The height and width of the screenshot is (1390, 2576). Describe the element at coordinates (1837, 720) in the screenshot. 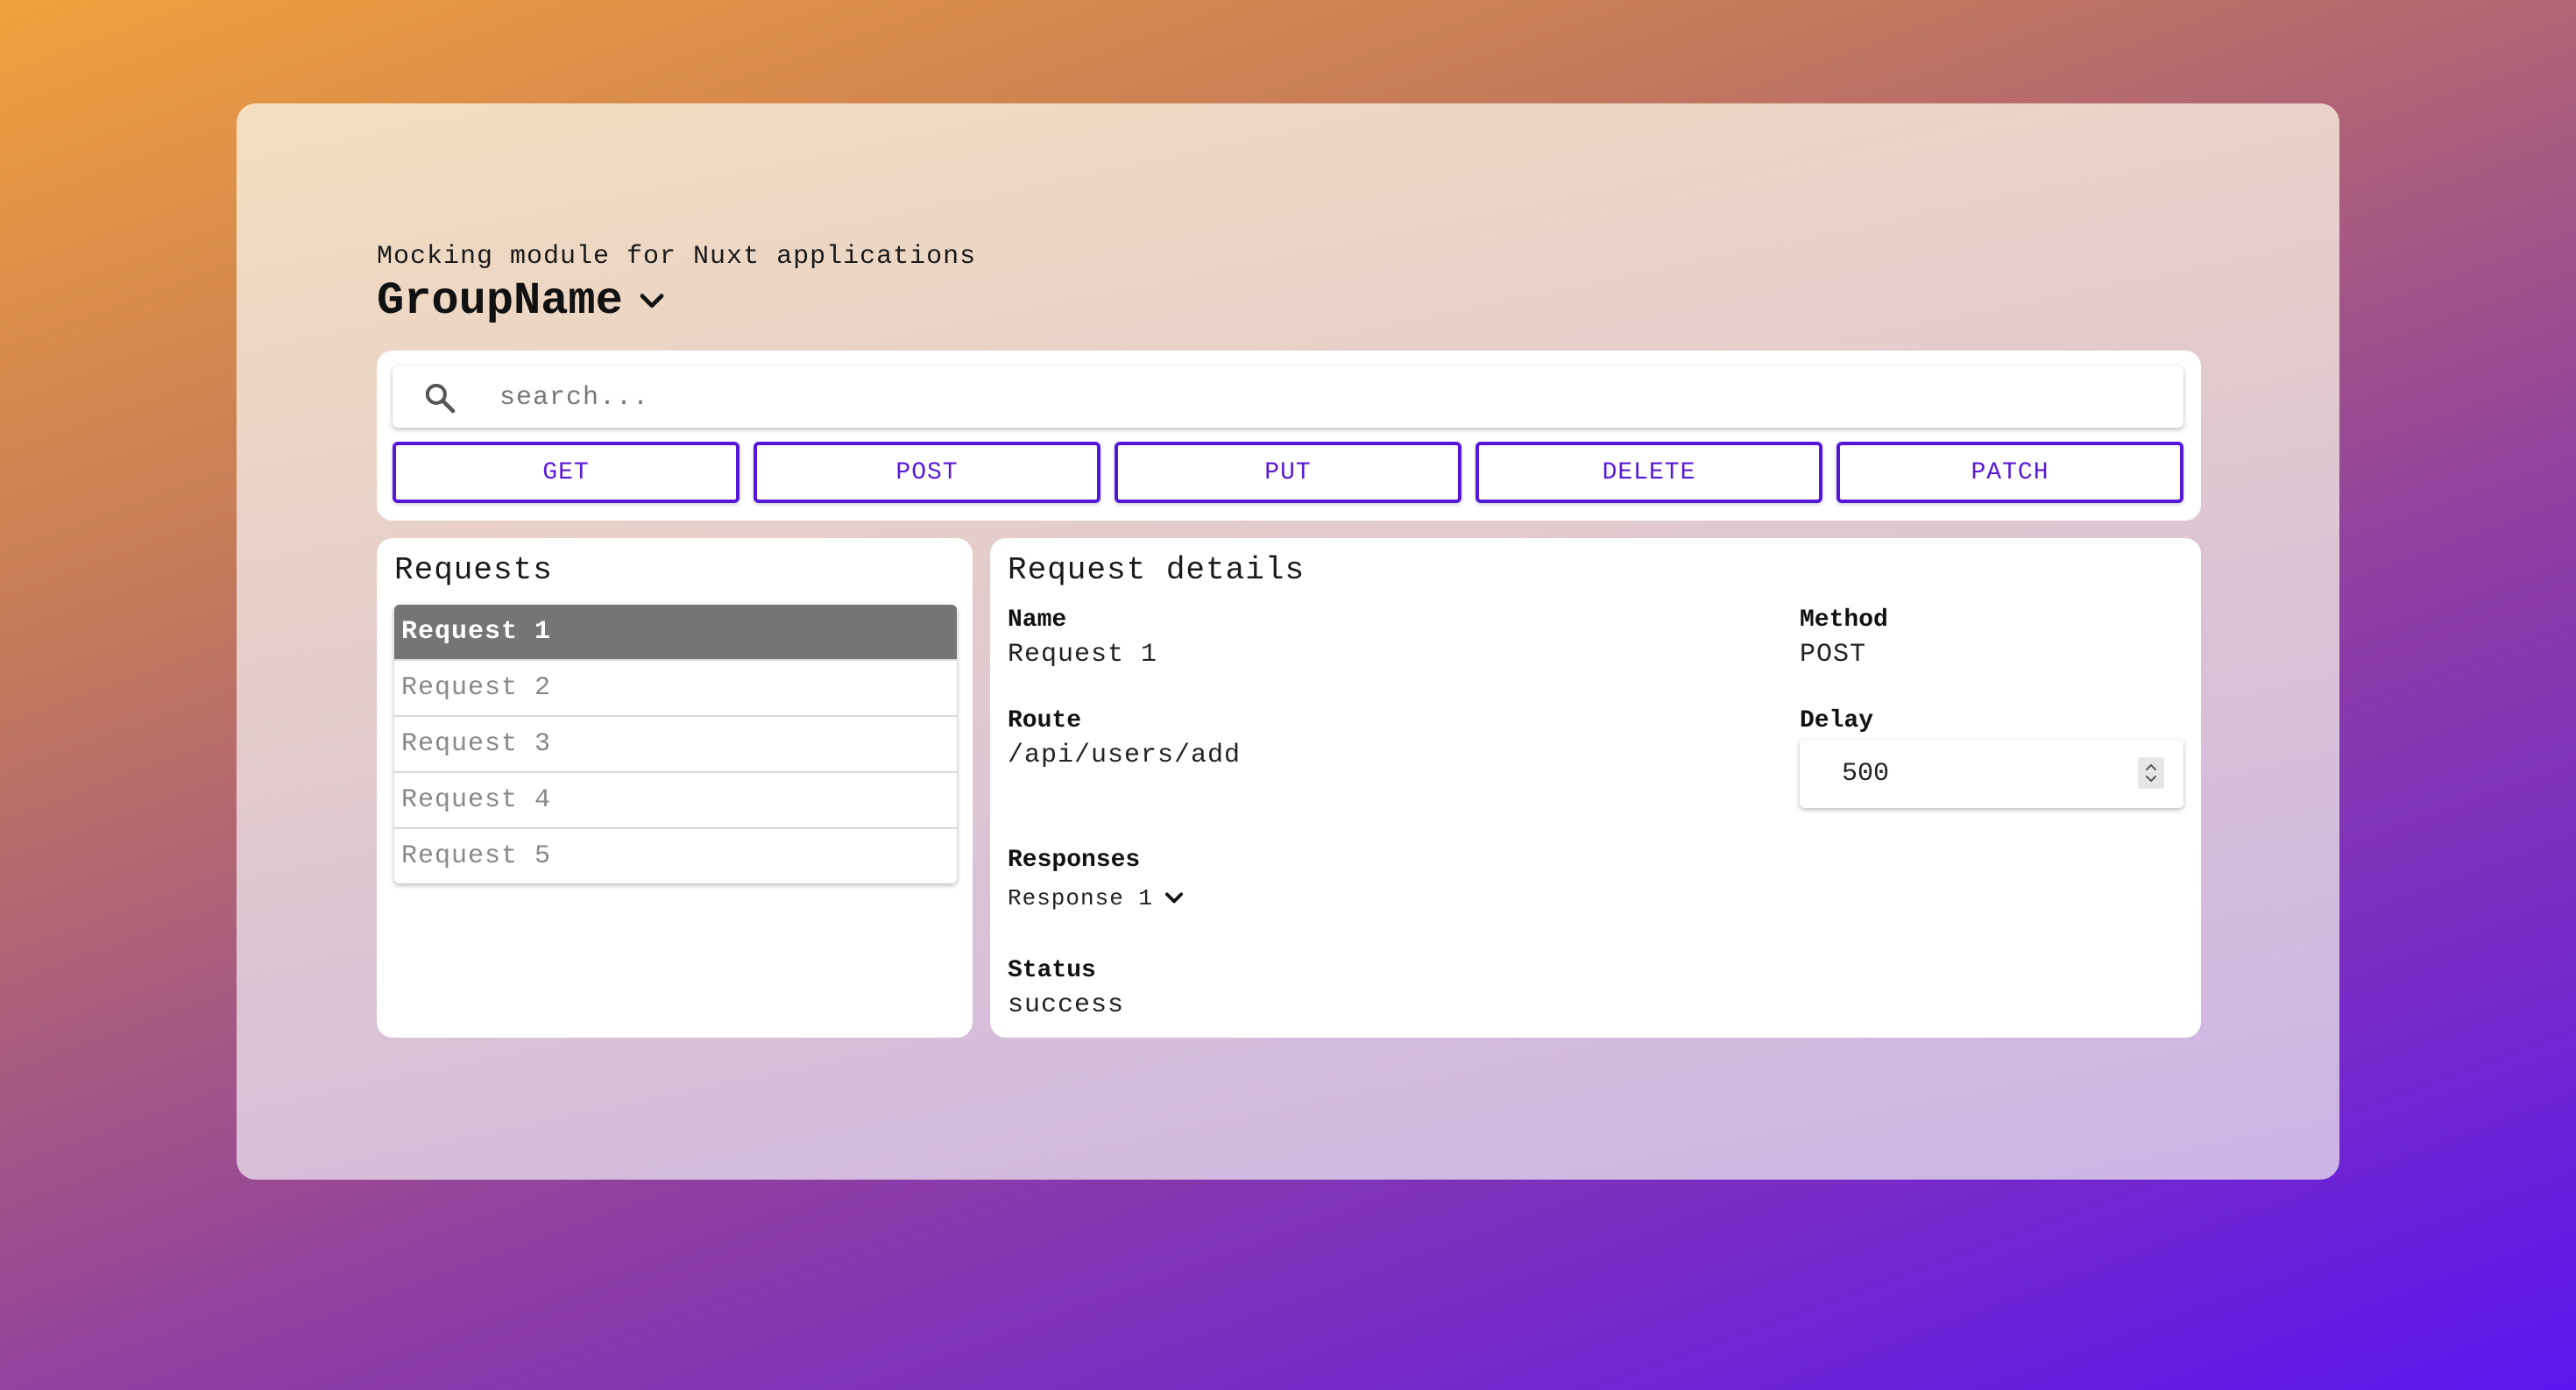

I see `delay-label: Delay` at that location.